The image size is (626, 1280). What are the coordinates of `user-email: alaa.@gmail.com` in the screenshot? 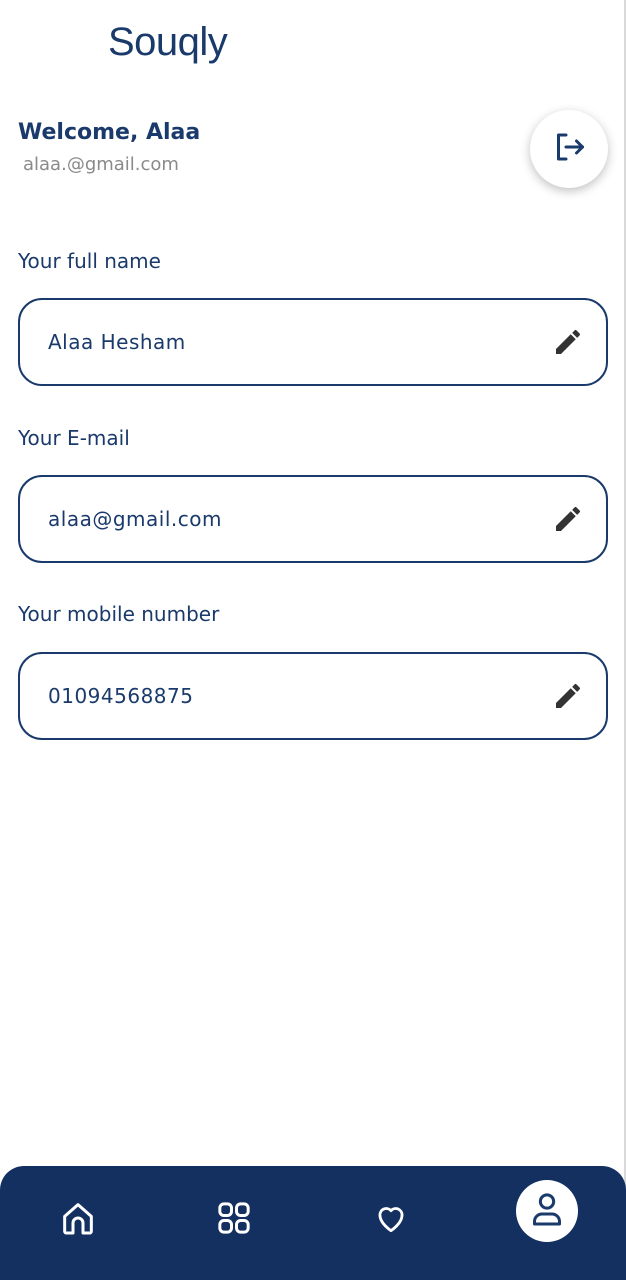 It's located at (101, 164).